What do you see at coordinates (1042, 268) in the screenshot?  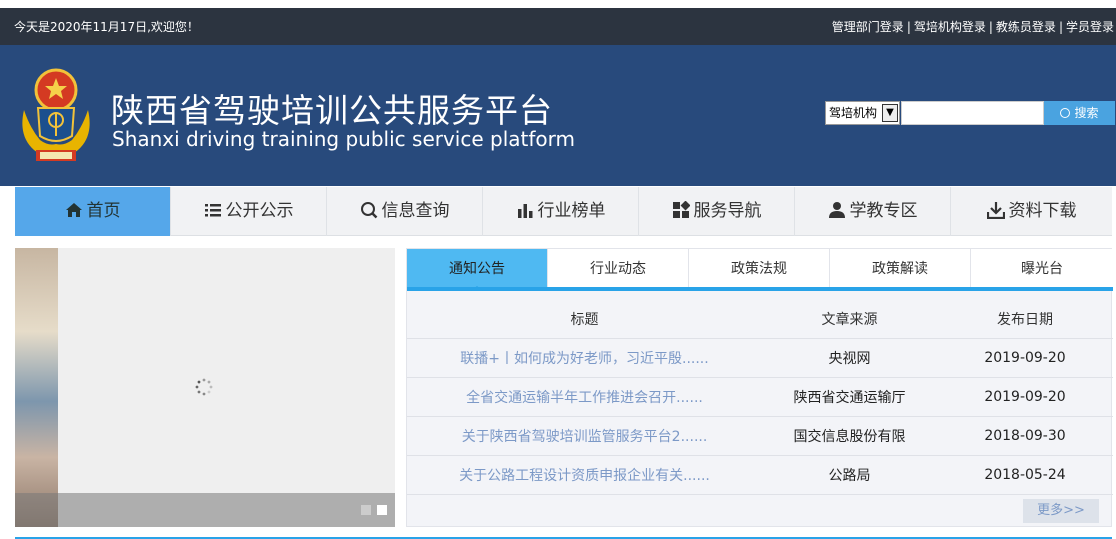 I see `tab-exposure: 曝光台` at bounding box center [1042, 268].